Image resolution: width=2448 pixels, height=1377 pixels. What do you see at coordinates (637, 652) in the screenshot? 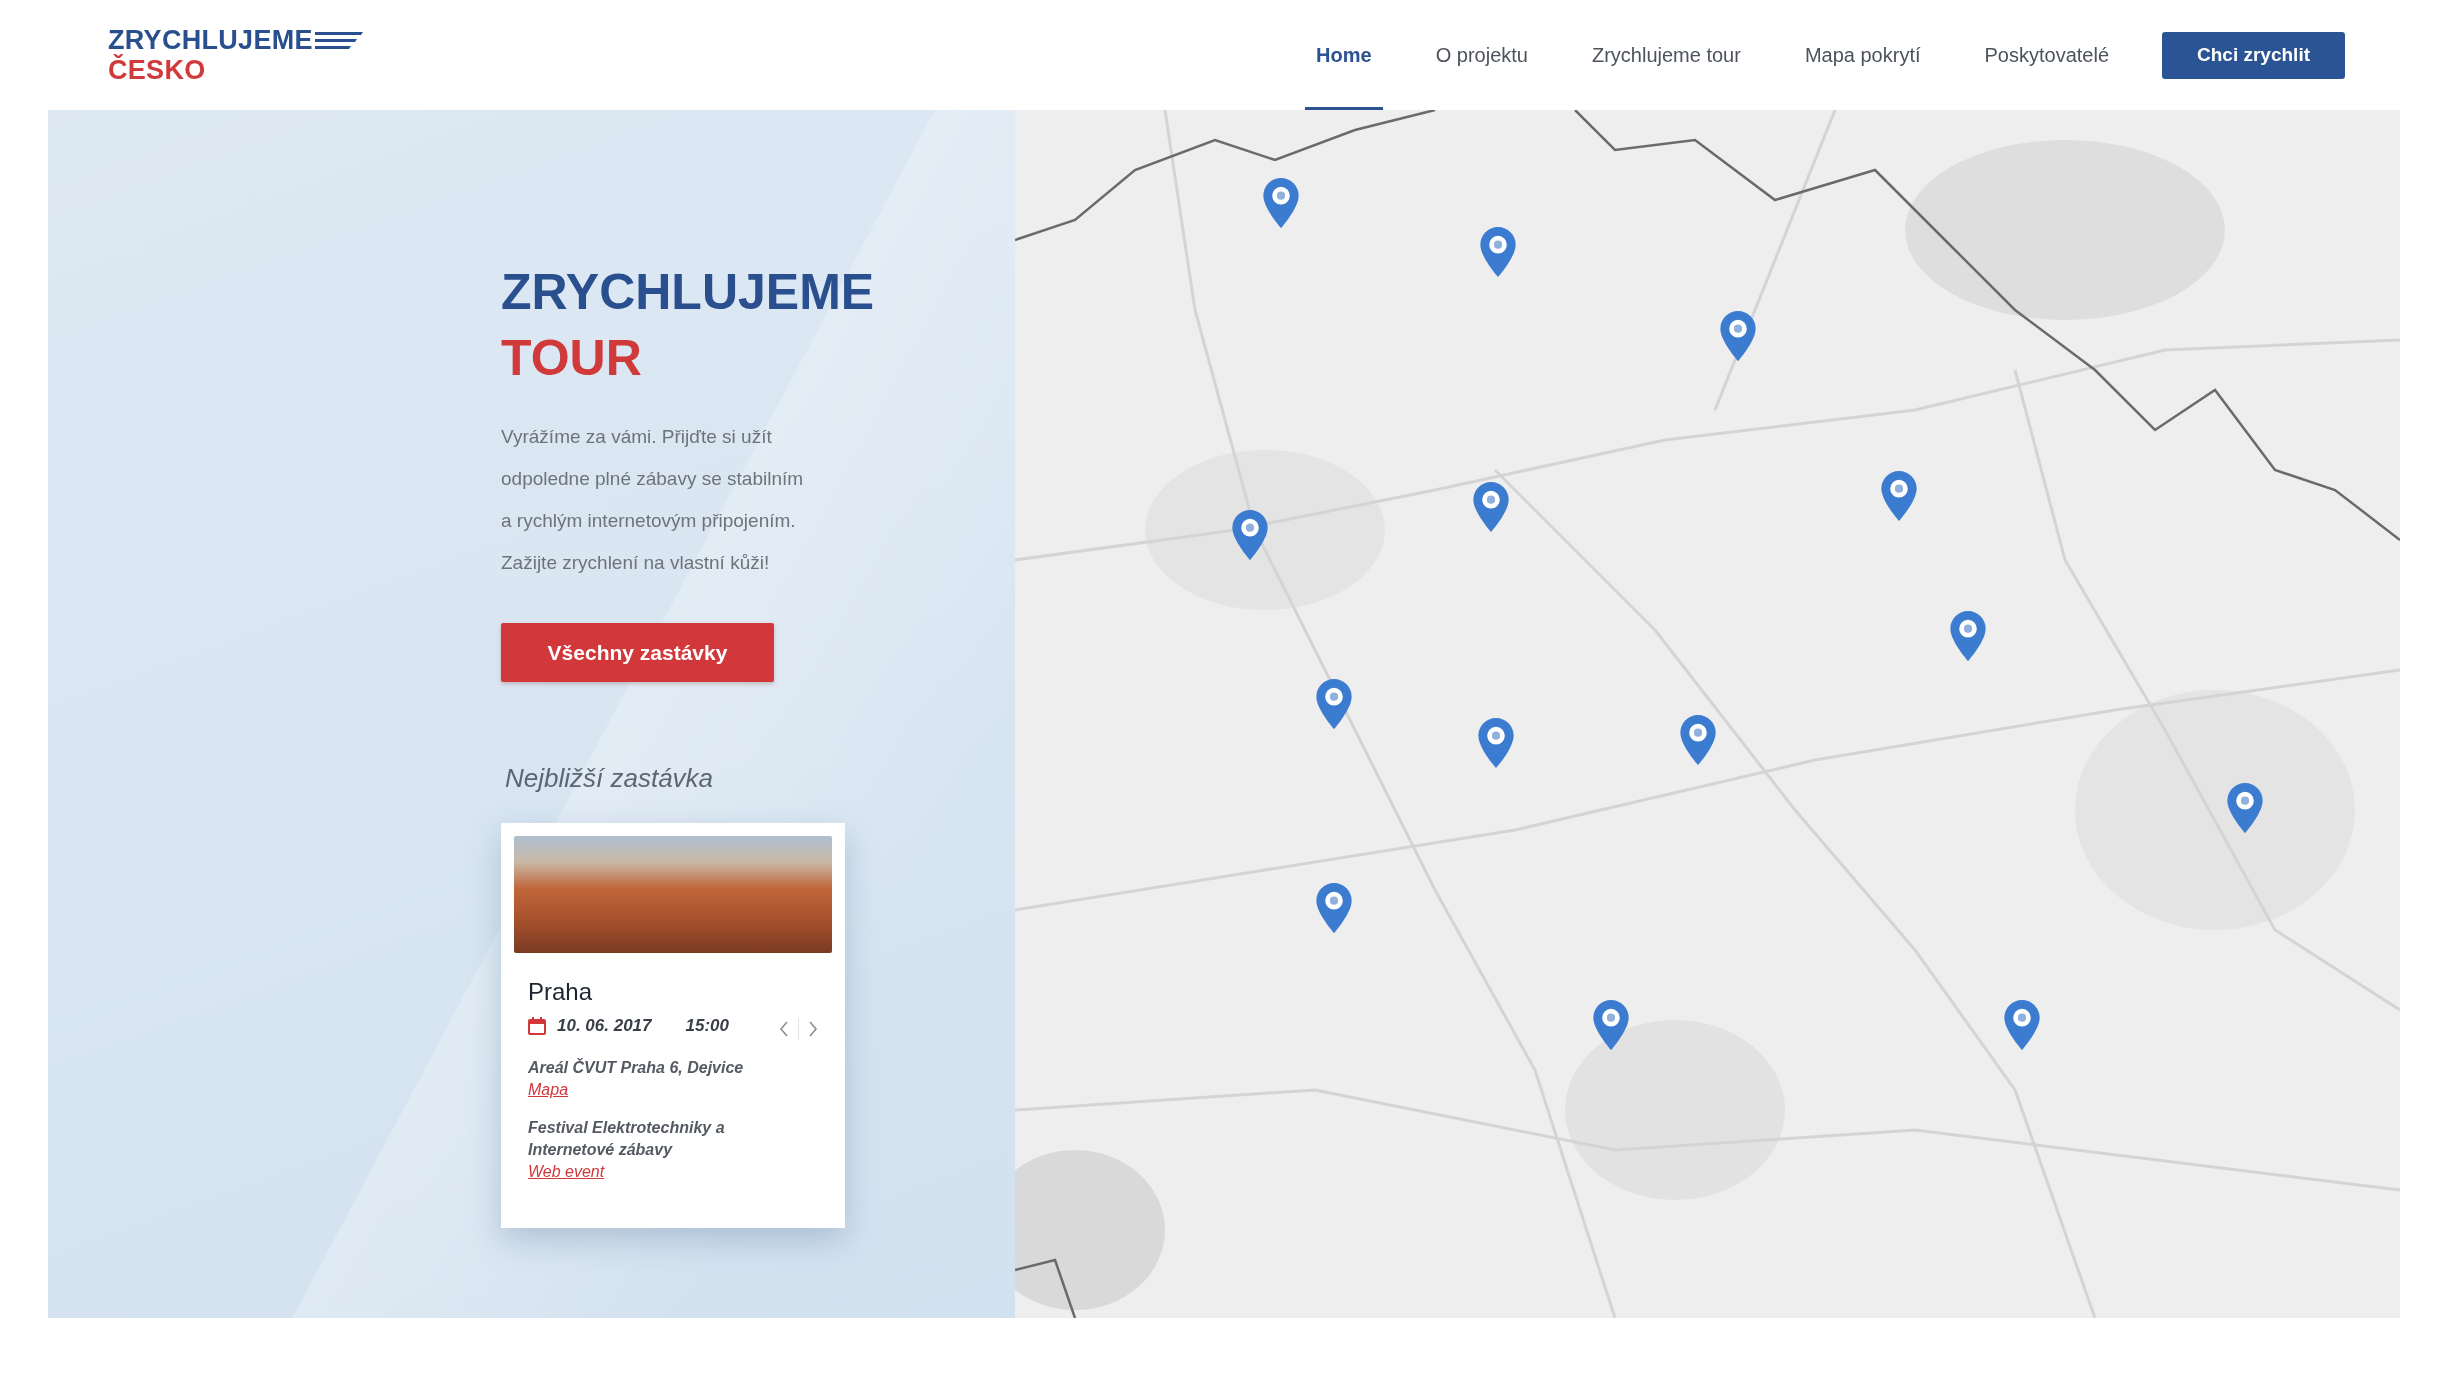
I see `all-stops-button: Všechny zastávky` at bounding box center [637, 652].